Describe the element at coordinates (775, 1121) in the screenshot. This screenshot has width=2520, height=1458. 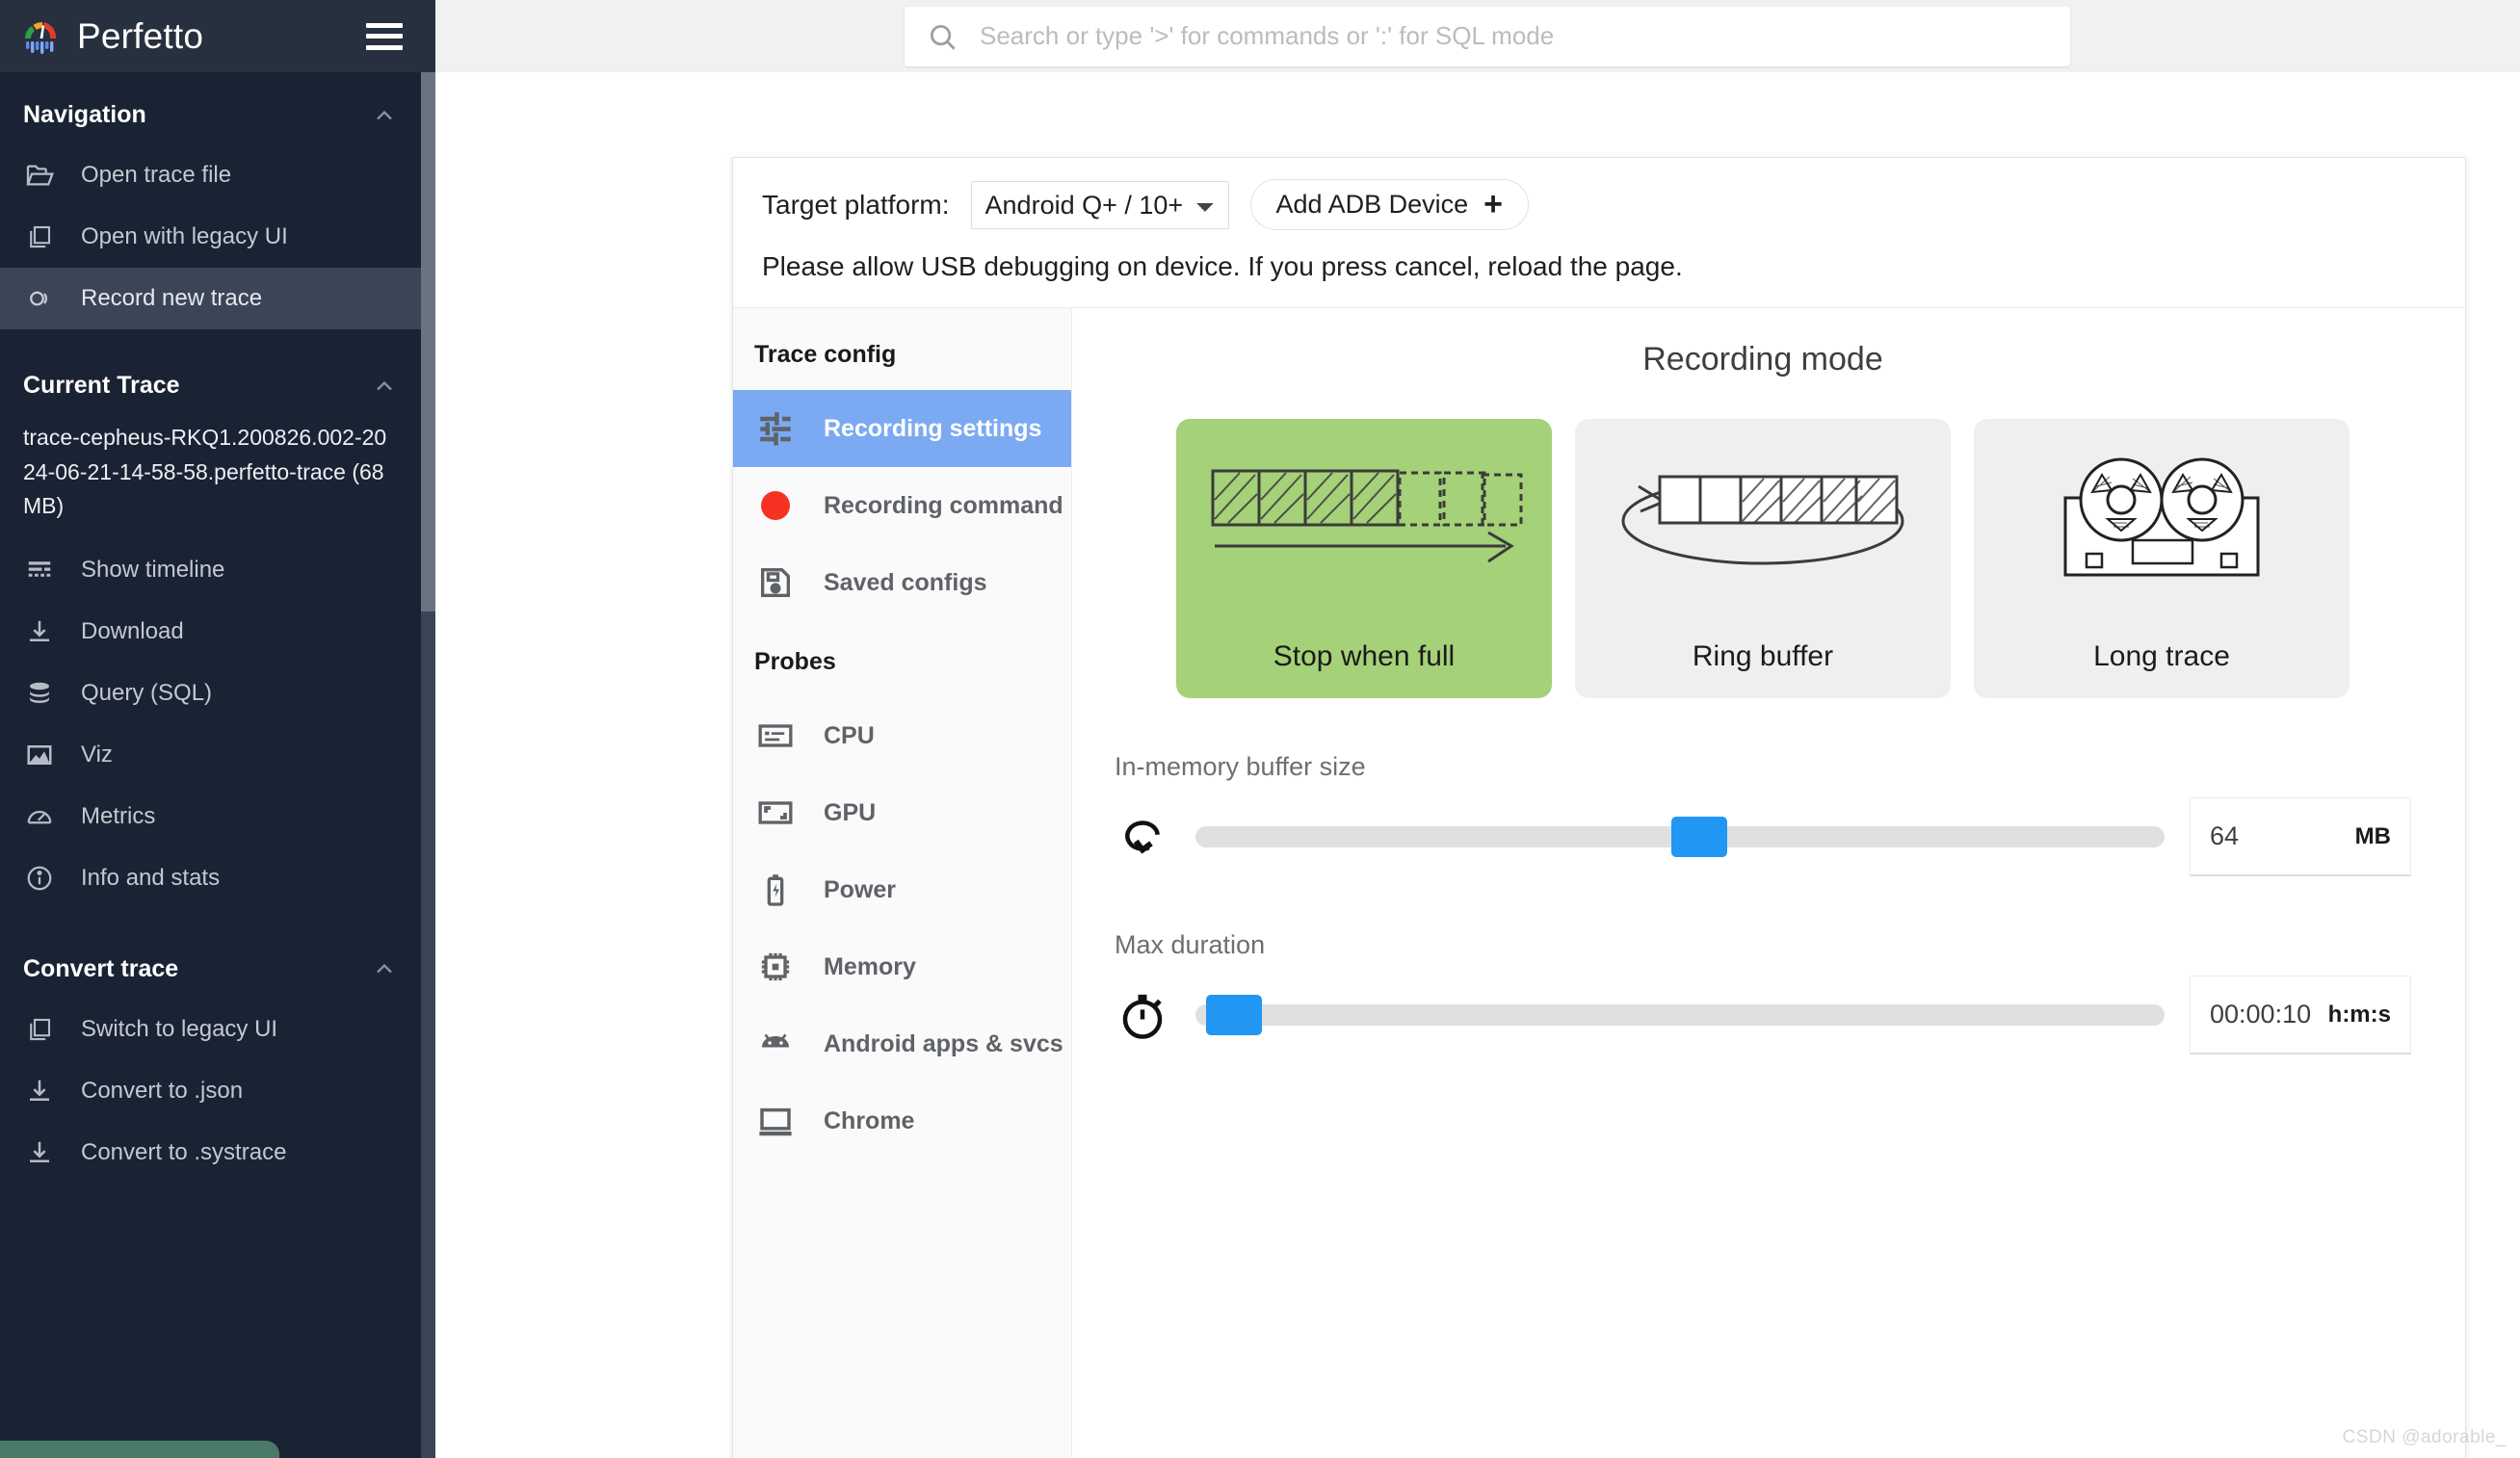
I see `laptop-icon` at that location.